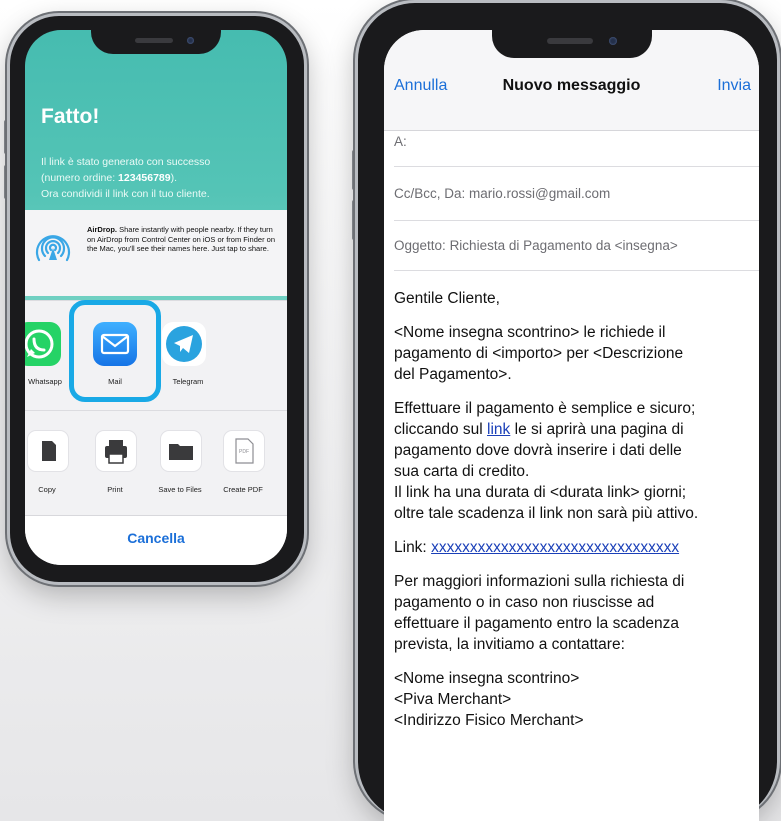 The height and width of the screenshot is (821, 781). Describe the element at coordinates (413, 547) in the screenshot. I see `link-label: Link:` at that location.